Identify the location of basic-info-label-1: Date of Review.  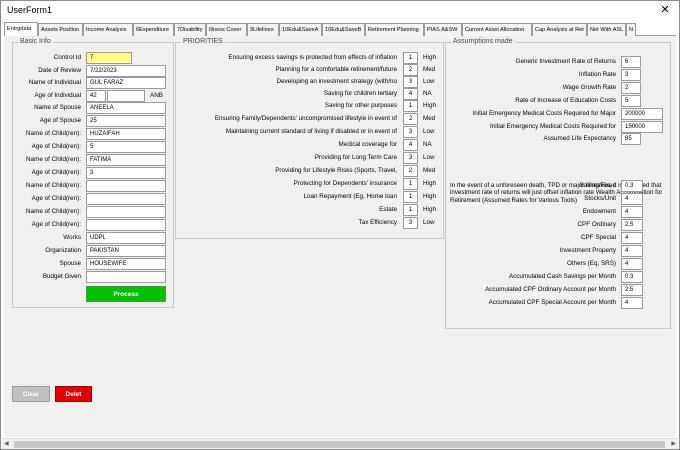
(59, 70).